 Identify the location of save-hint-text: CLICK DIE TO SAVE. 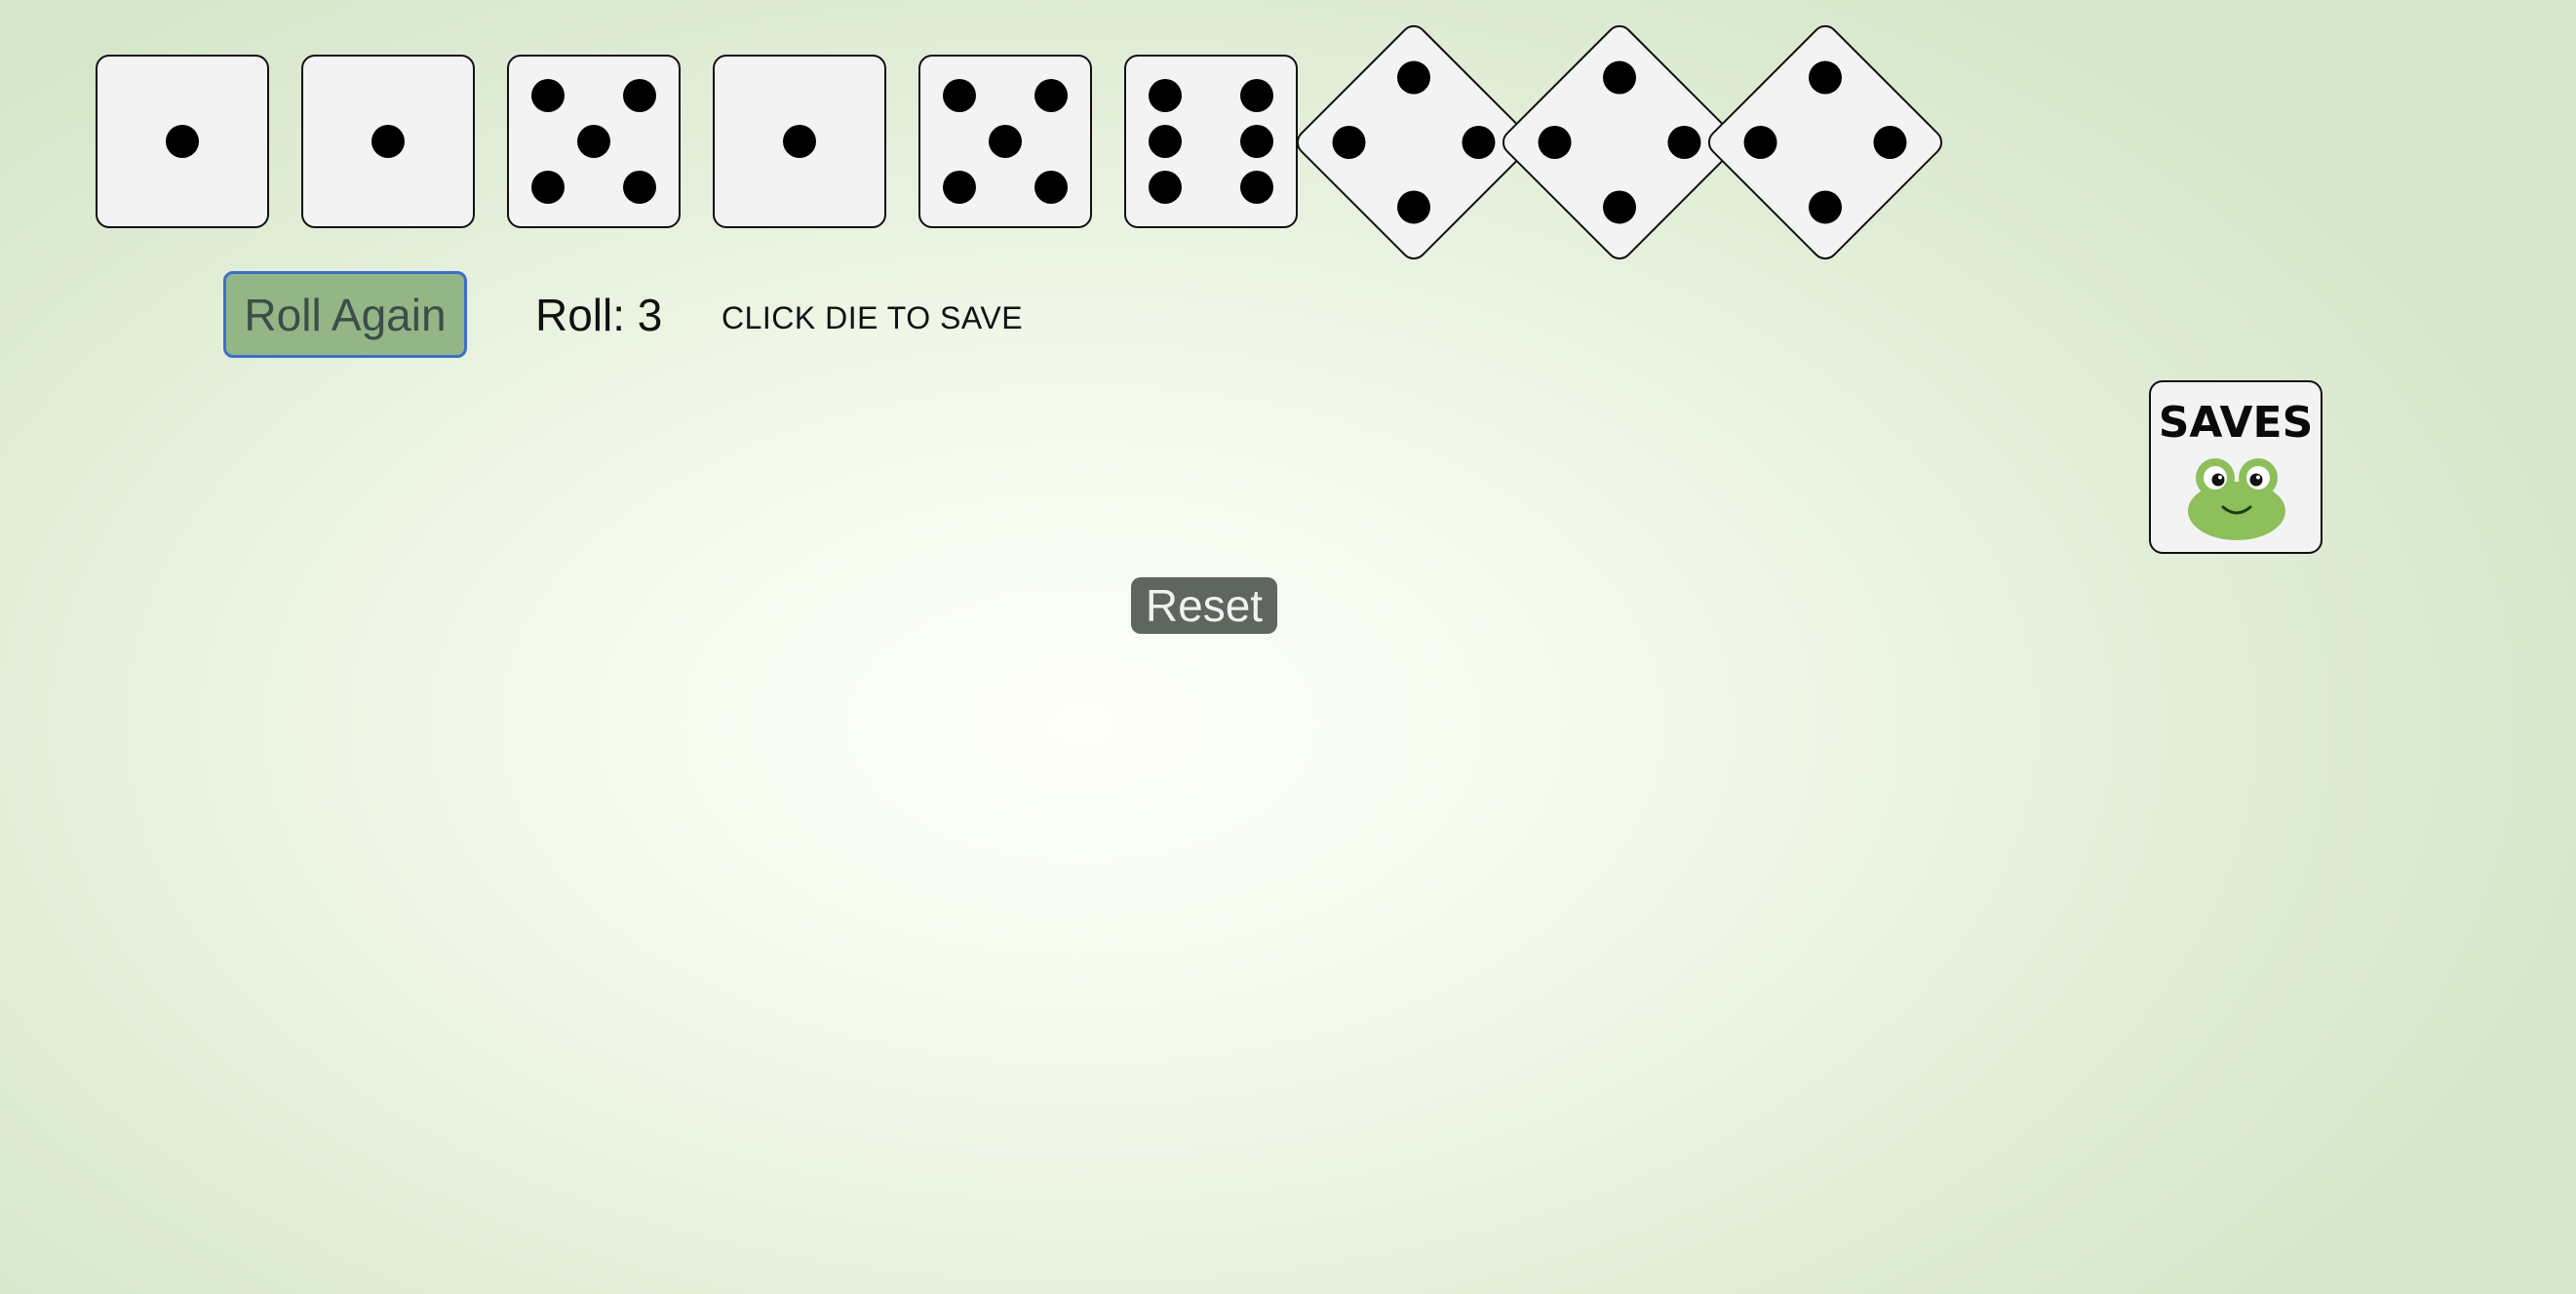
(873, 317).